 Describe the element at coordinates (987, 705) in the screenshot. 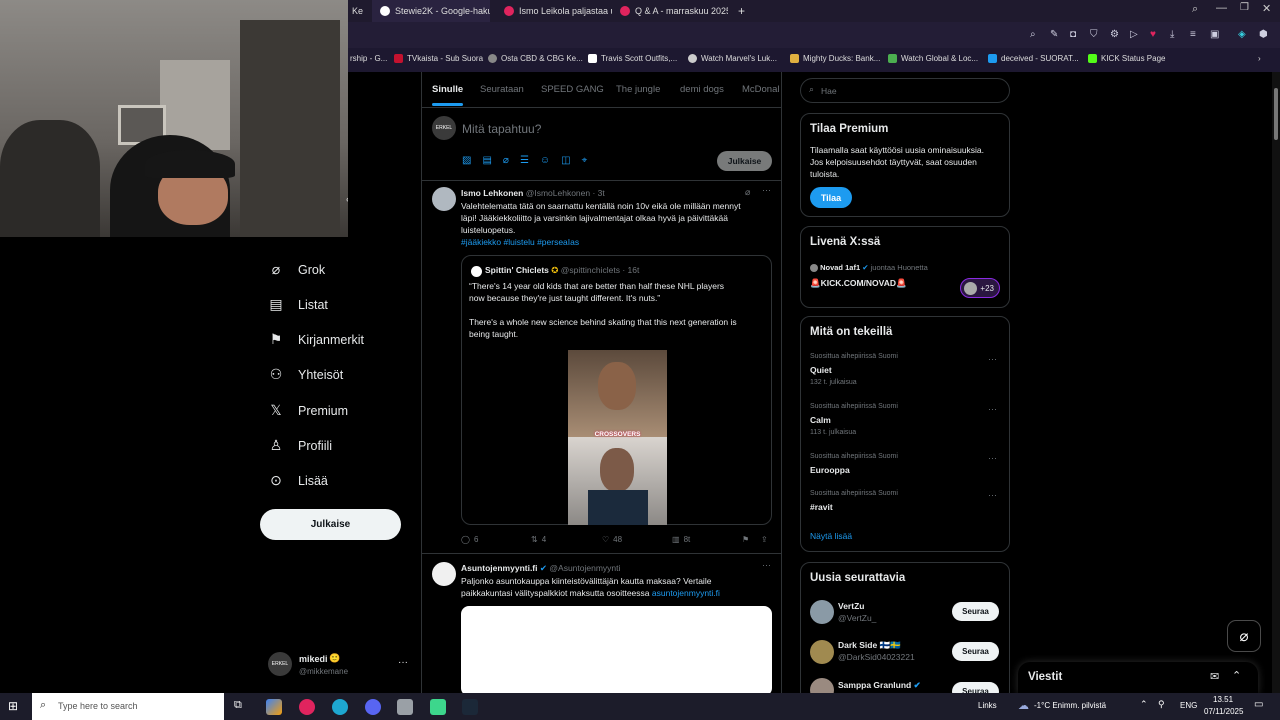

I see `taskbar-links: Links` at that location.